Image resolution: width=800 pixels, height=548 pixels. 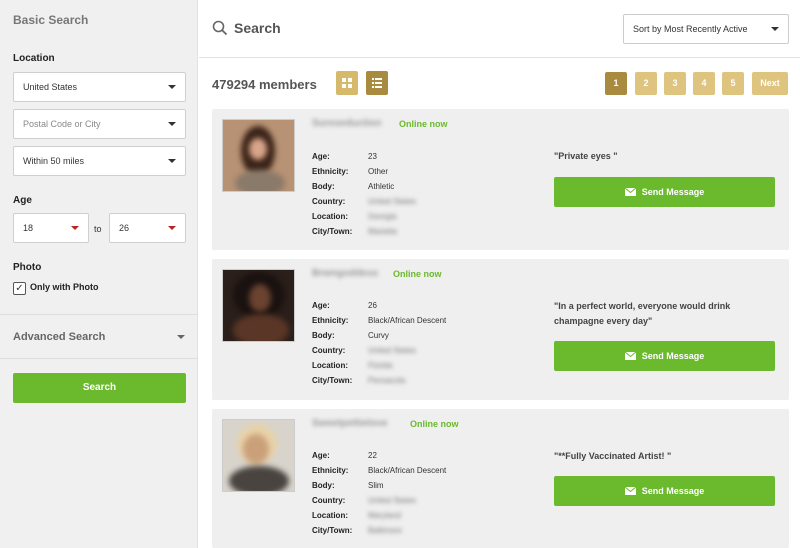 I want to click on members-count: 479294 members, so click(x=264, y=84).